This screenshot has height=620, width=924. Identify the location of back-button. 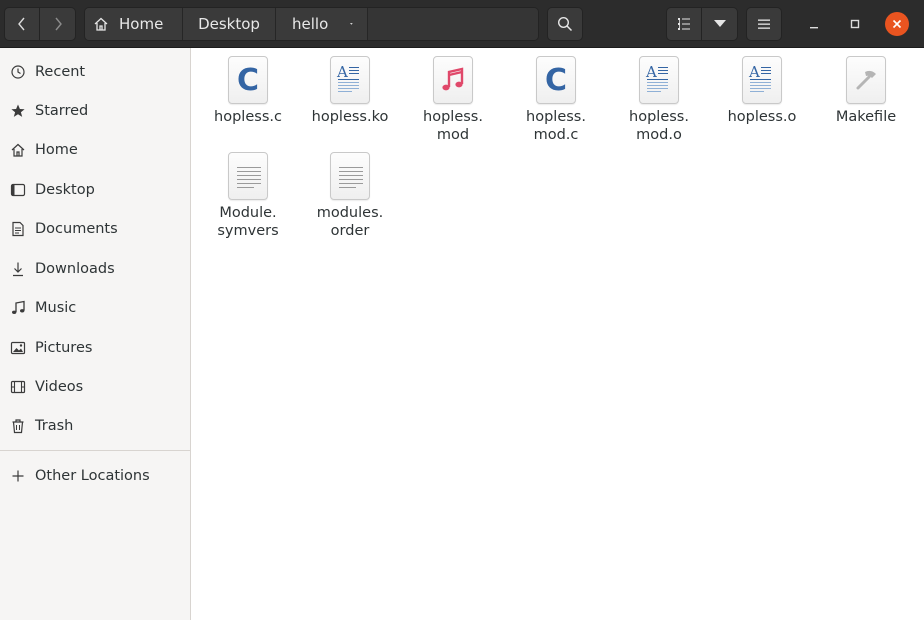
(22, 24).